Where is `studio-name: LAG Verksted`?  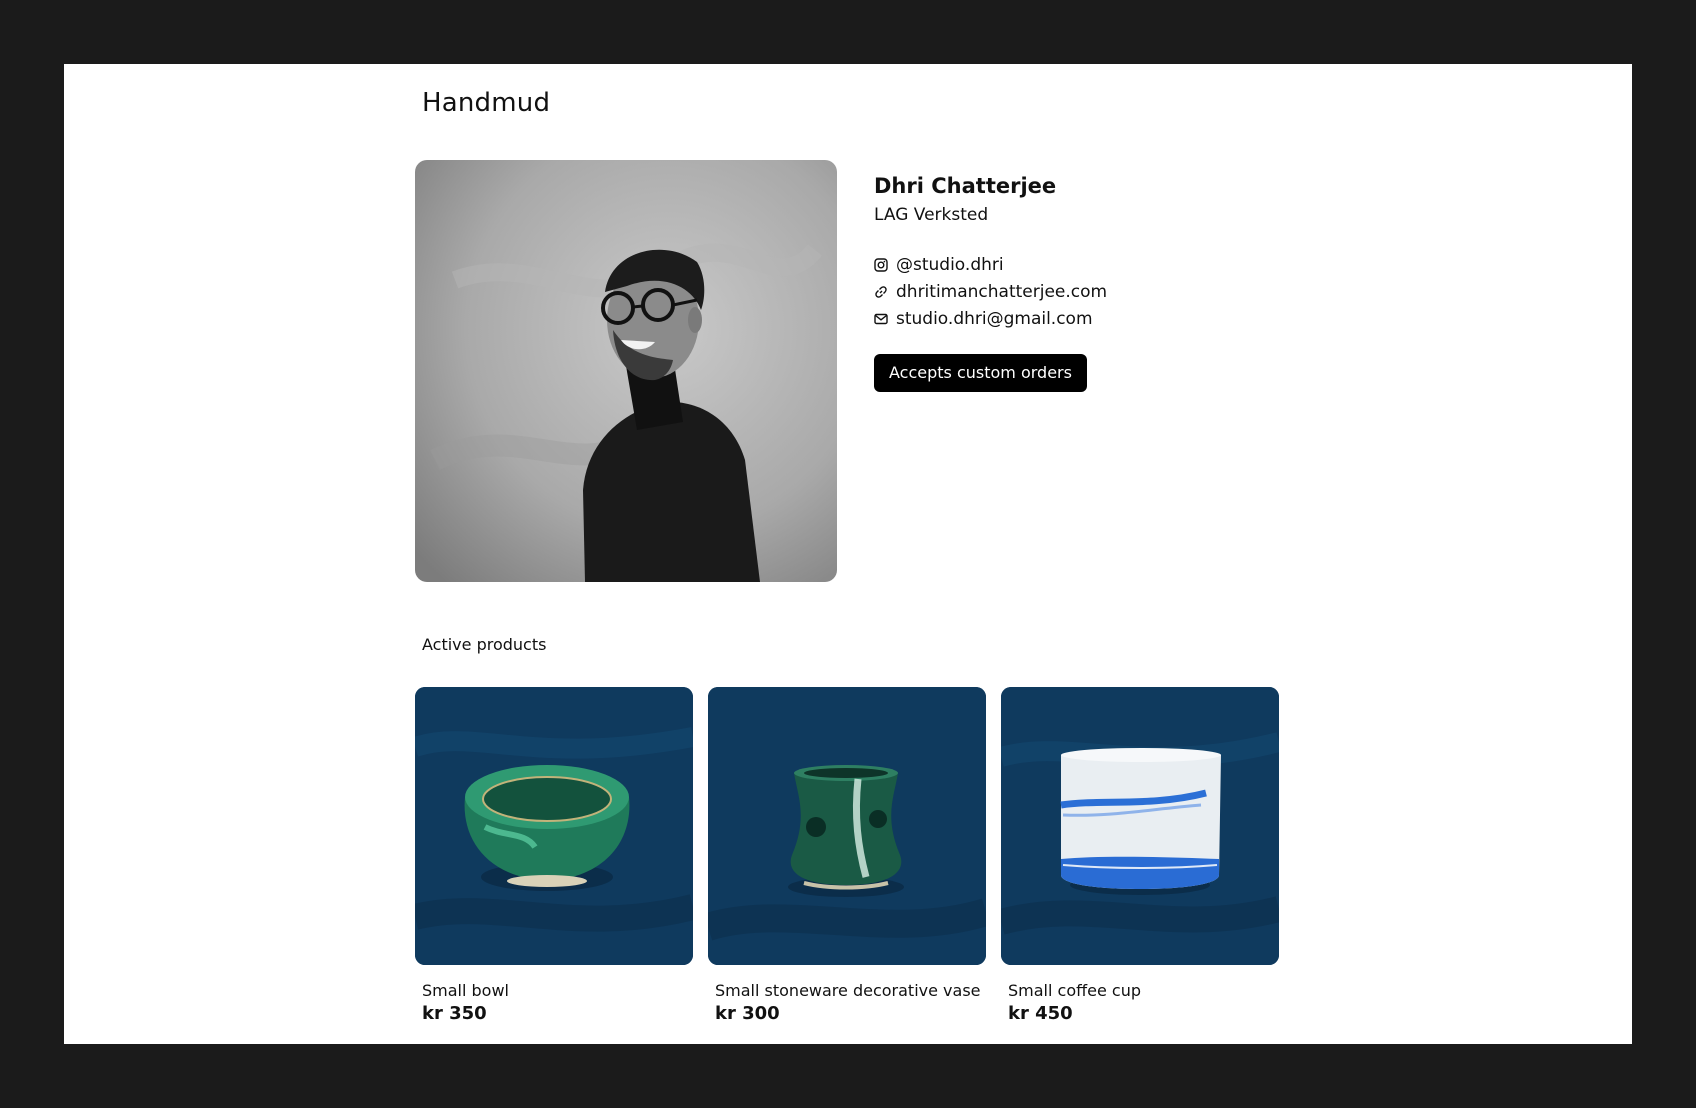 studio-name: LAG Verksted is located at coordinates (931, 215).